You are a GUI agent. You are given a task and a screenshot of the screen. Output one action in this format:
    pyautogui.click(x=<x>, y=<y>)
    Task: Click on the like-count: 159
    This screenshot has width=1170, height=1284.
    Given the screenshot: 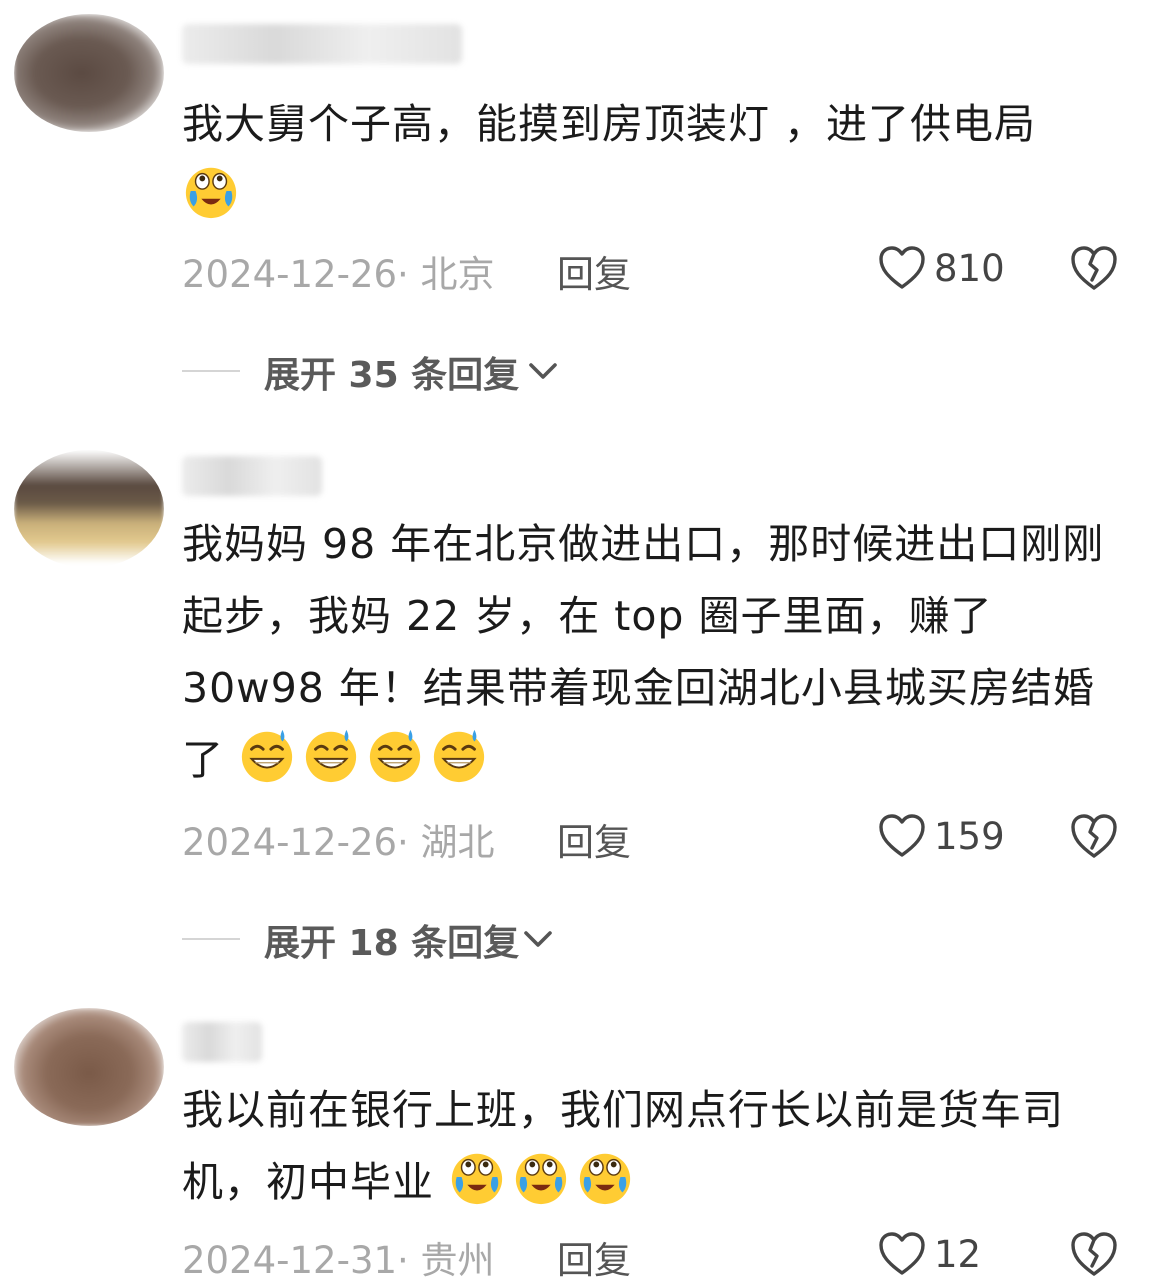 What is the action you would take?
    pyautogui.click(x=969, y=836)
    